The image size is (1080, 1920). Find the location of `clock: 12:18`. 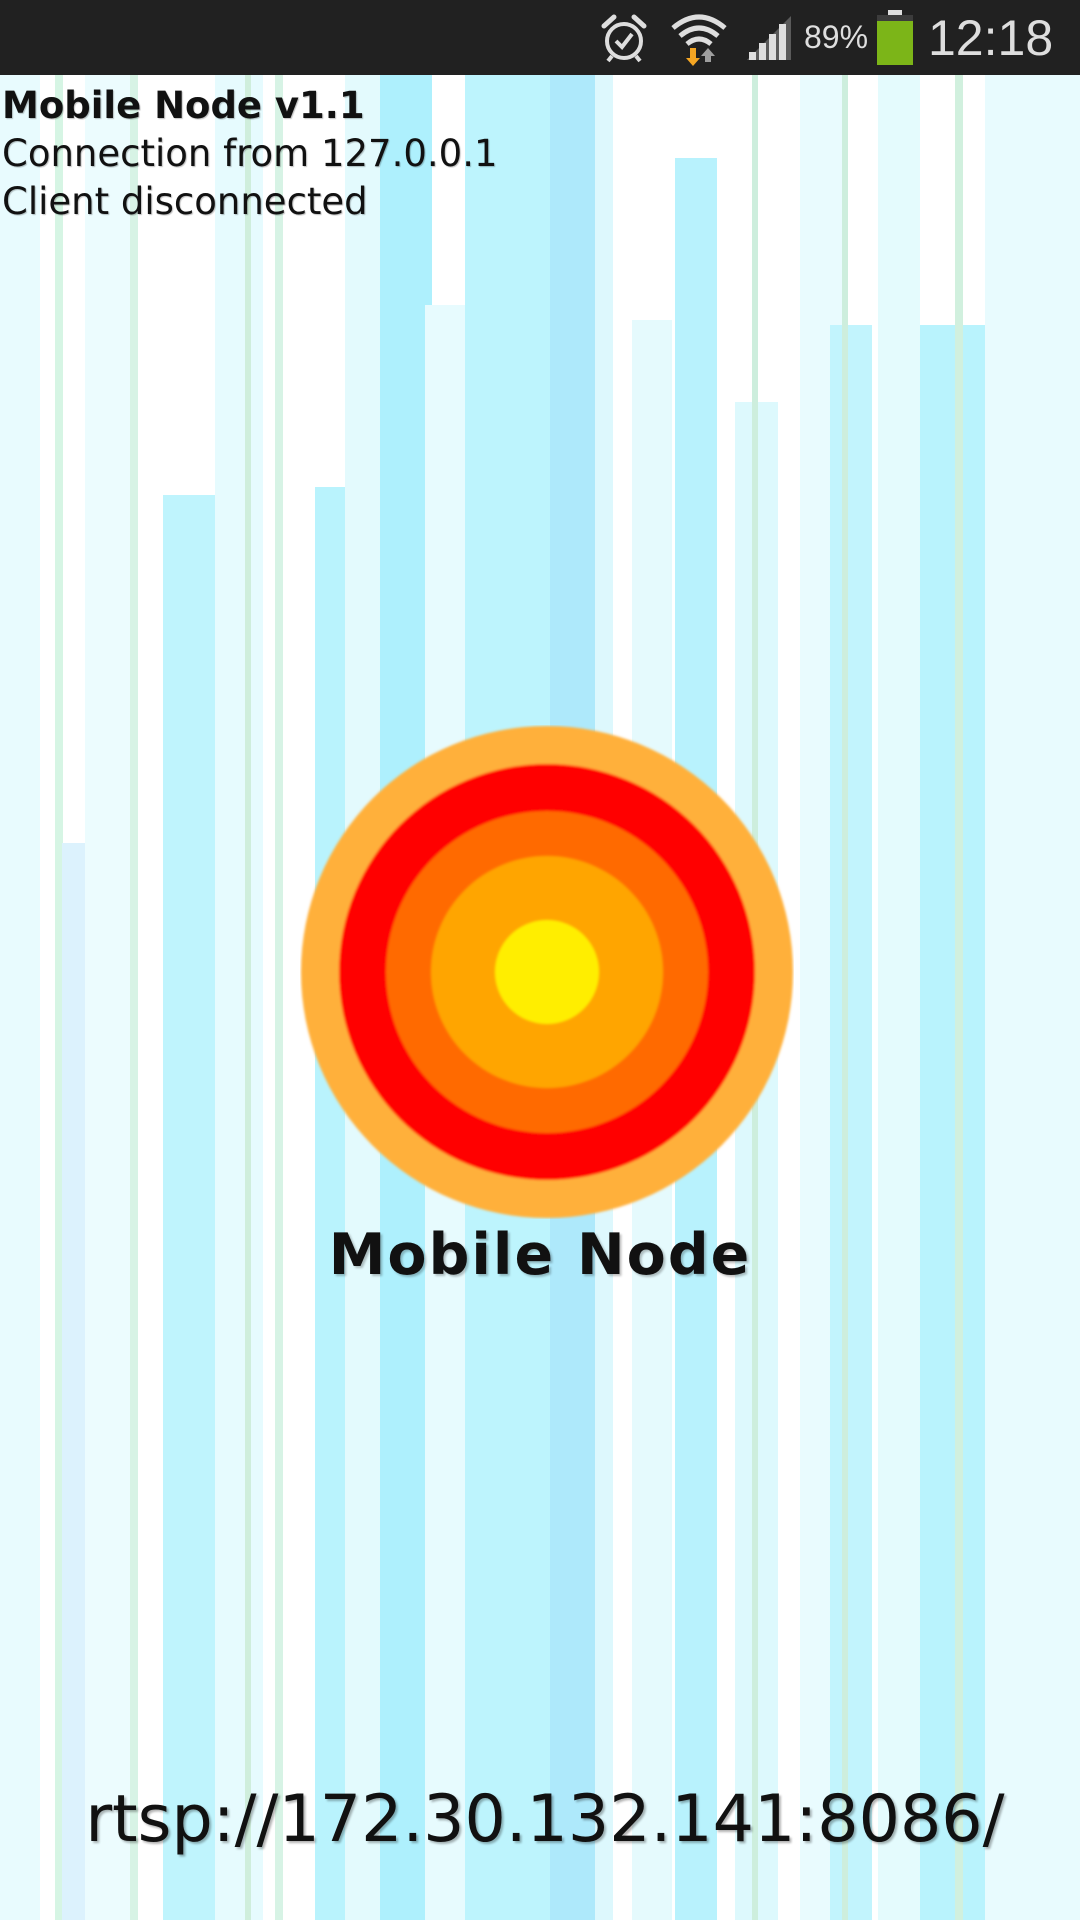

clock: 12:18 is located at coordinates (991, 37).